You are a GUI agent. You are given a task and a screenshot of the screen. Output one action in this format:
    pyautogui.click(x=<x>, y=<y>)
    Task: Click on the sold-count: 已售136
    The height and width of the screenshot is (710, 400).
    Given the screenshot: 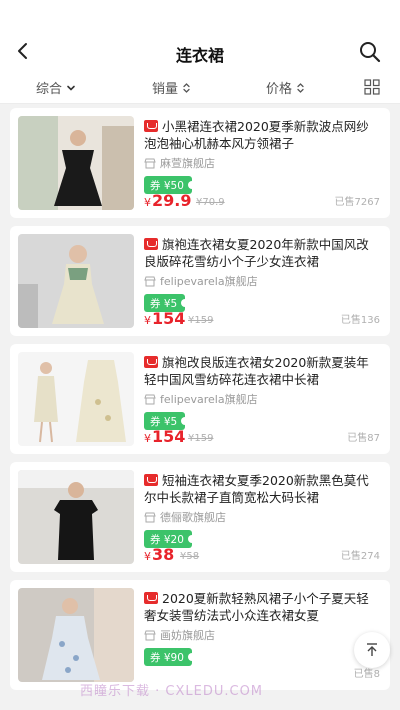 What is the action you would take?
    pyautogui.click(x=360, y=320)
    